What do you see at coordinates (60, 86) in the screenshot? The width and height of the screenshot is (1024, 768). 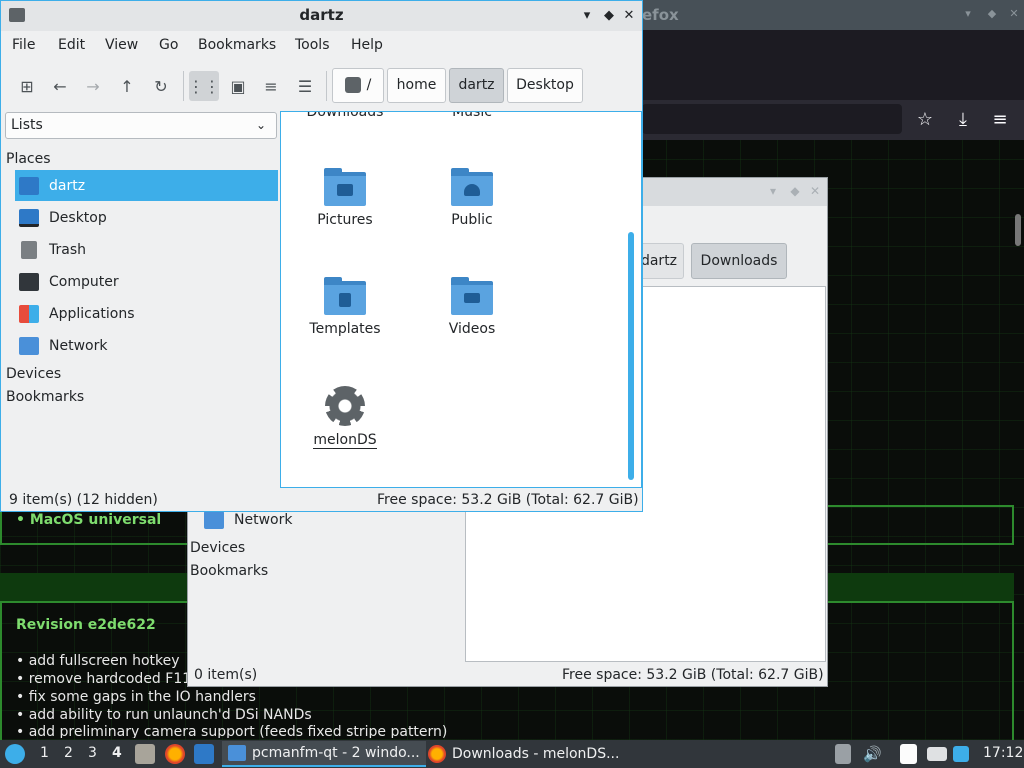 I see `back-icon: ←` at bounding box center [60, 86].